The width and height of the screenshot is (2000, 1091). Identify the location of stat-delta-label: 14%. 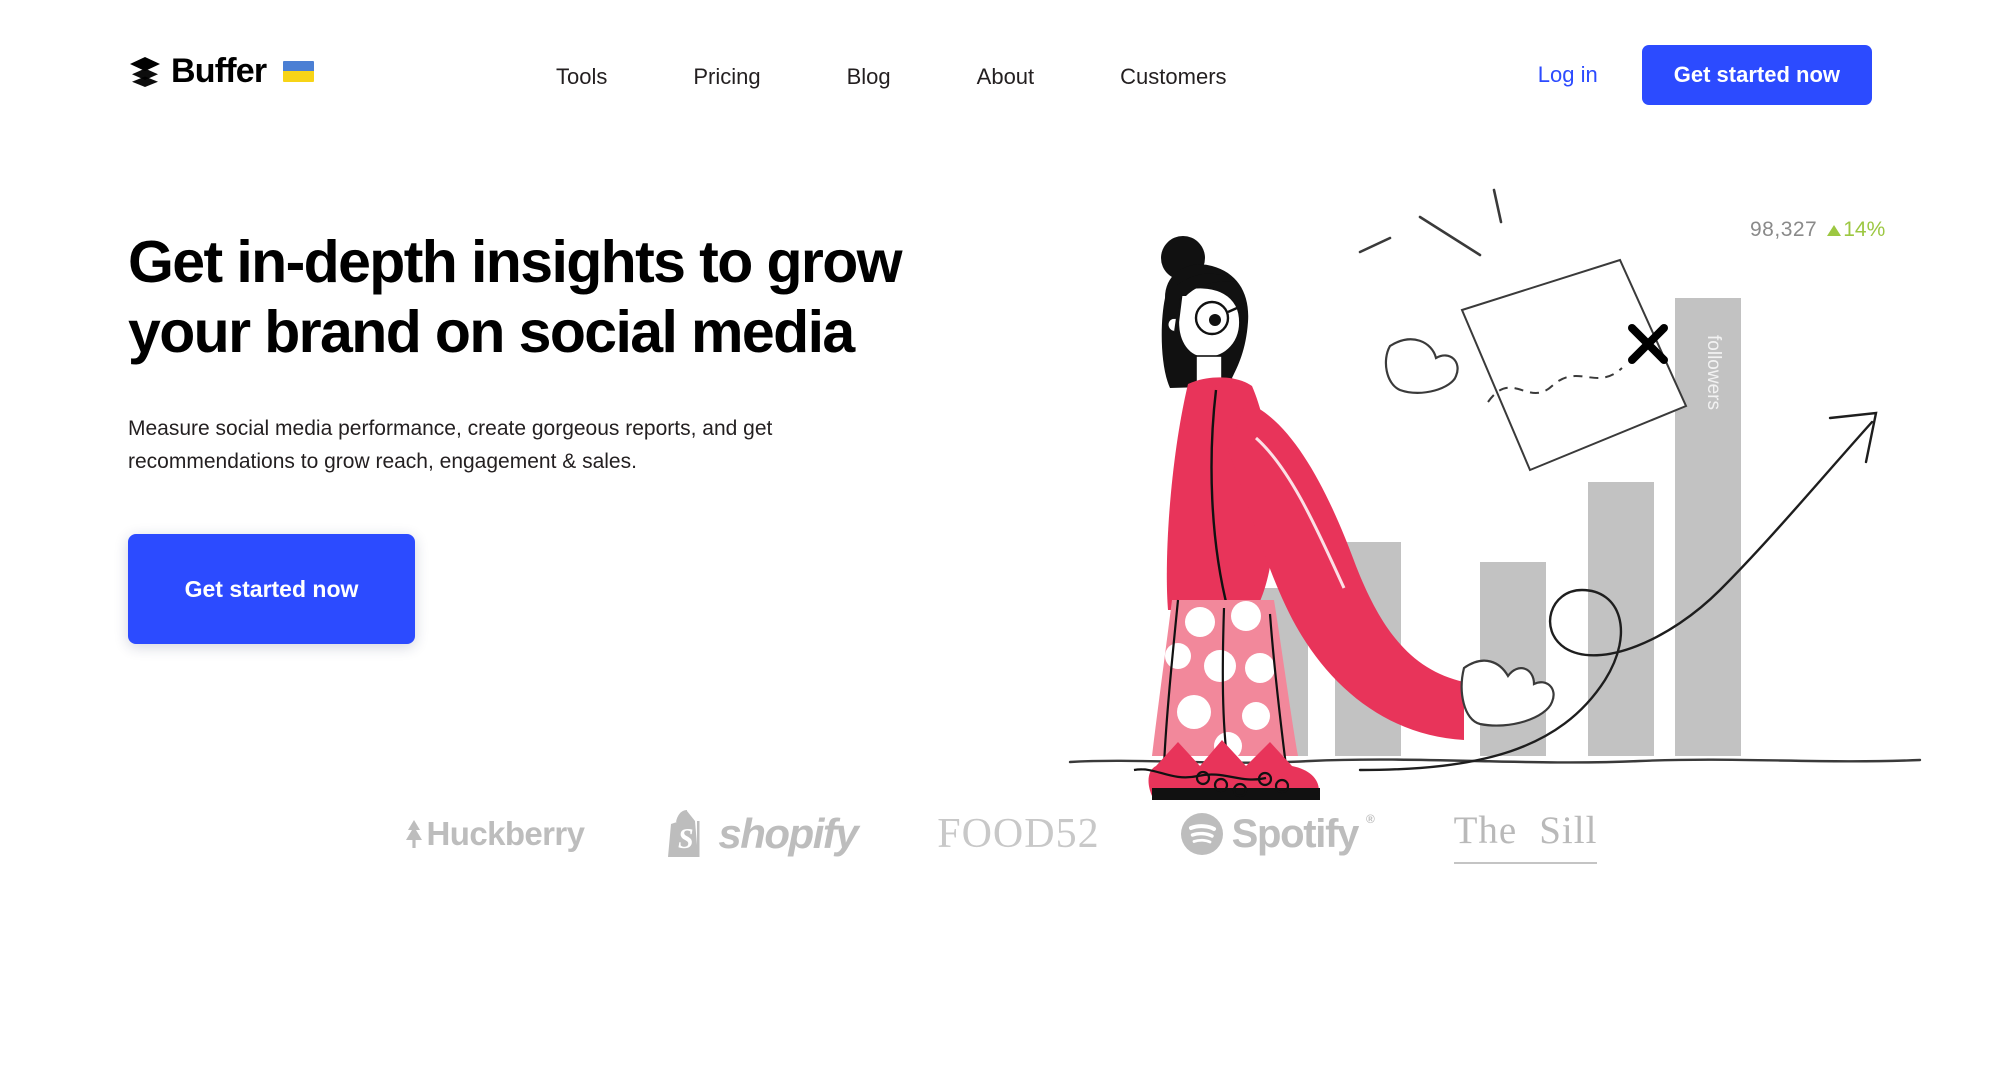
(1864, 229).